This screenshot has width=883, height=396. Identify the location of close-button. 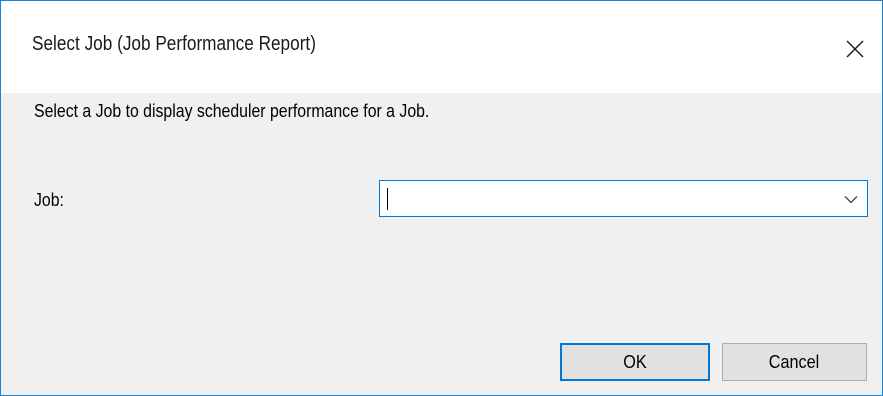
(855, 49).